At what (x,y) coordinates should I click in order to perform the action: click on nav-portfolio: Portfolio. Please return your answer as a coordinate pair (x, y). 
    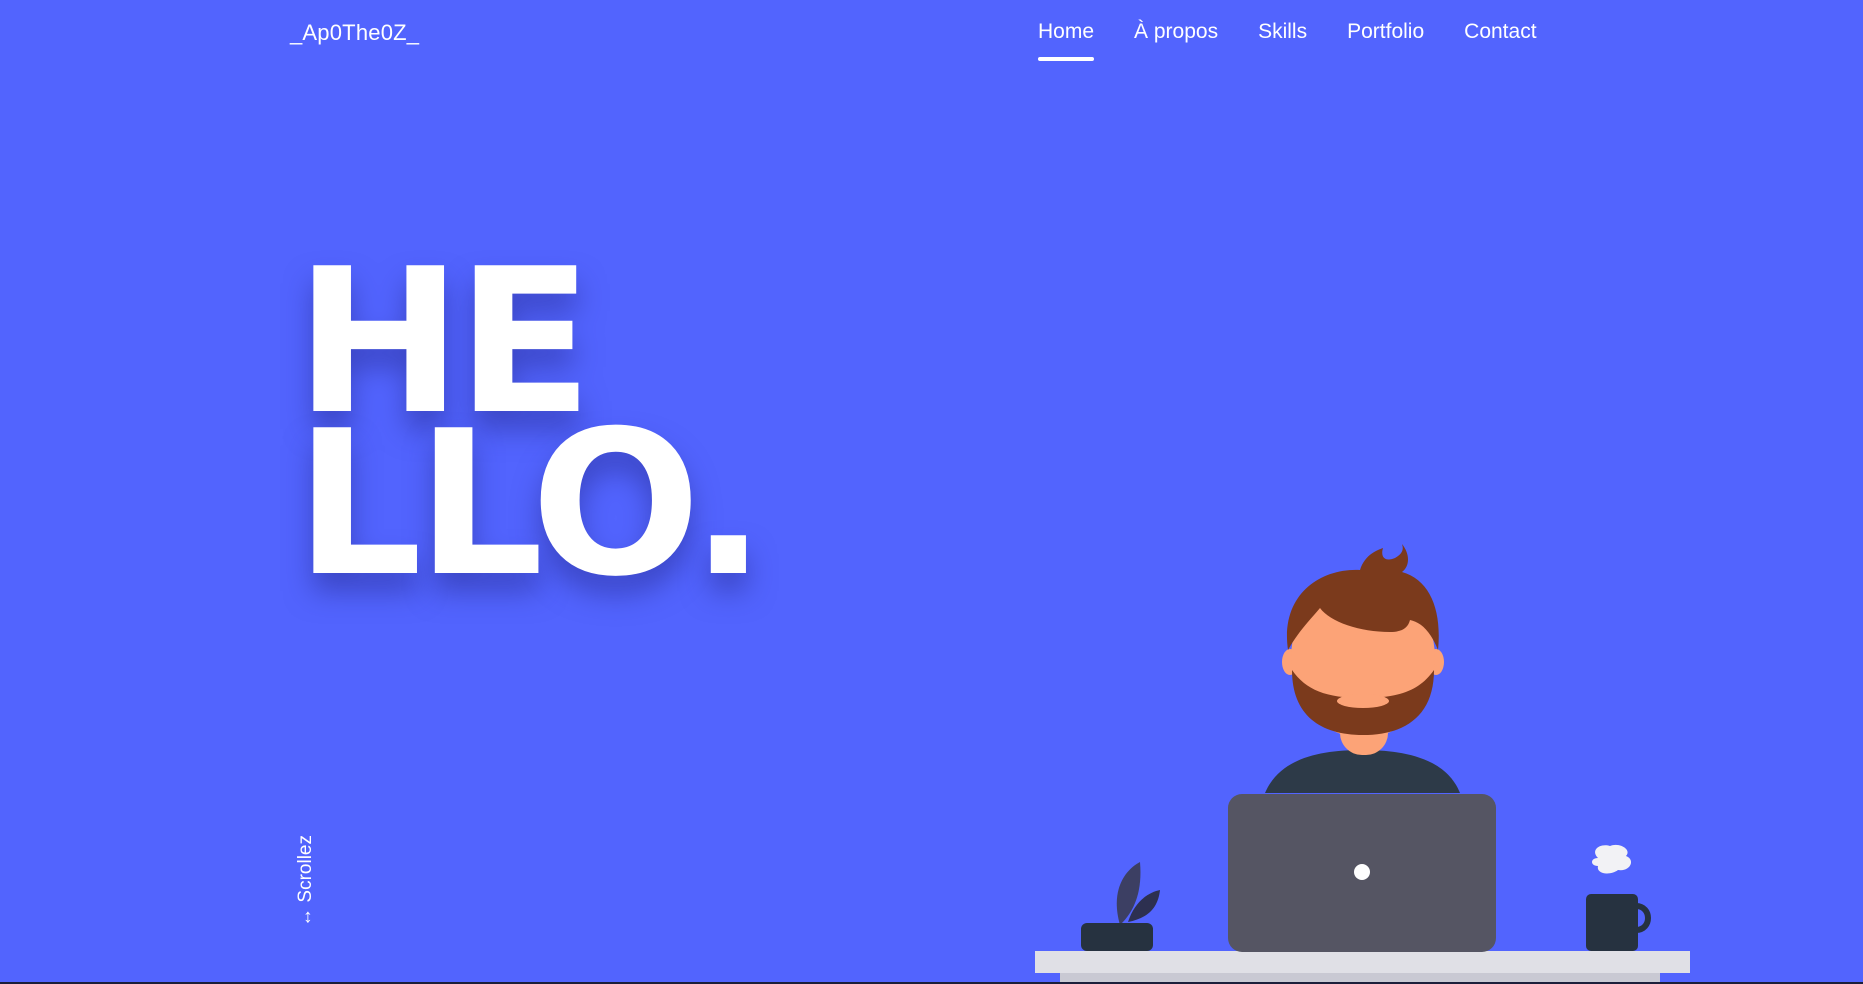
    Looking at the image, I should click on (1385, 32).